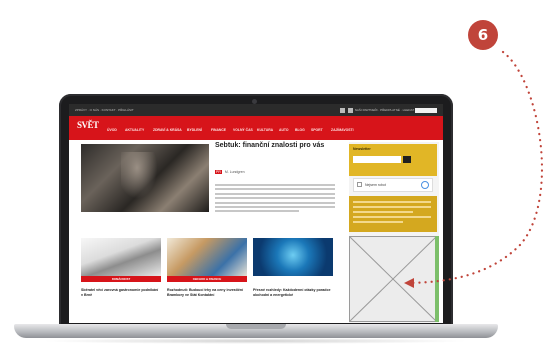  I want to click on ad-accent-strip, so click(437, 279).